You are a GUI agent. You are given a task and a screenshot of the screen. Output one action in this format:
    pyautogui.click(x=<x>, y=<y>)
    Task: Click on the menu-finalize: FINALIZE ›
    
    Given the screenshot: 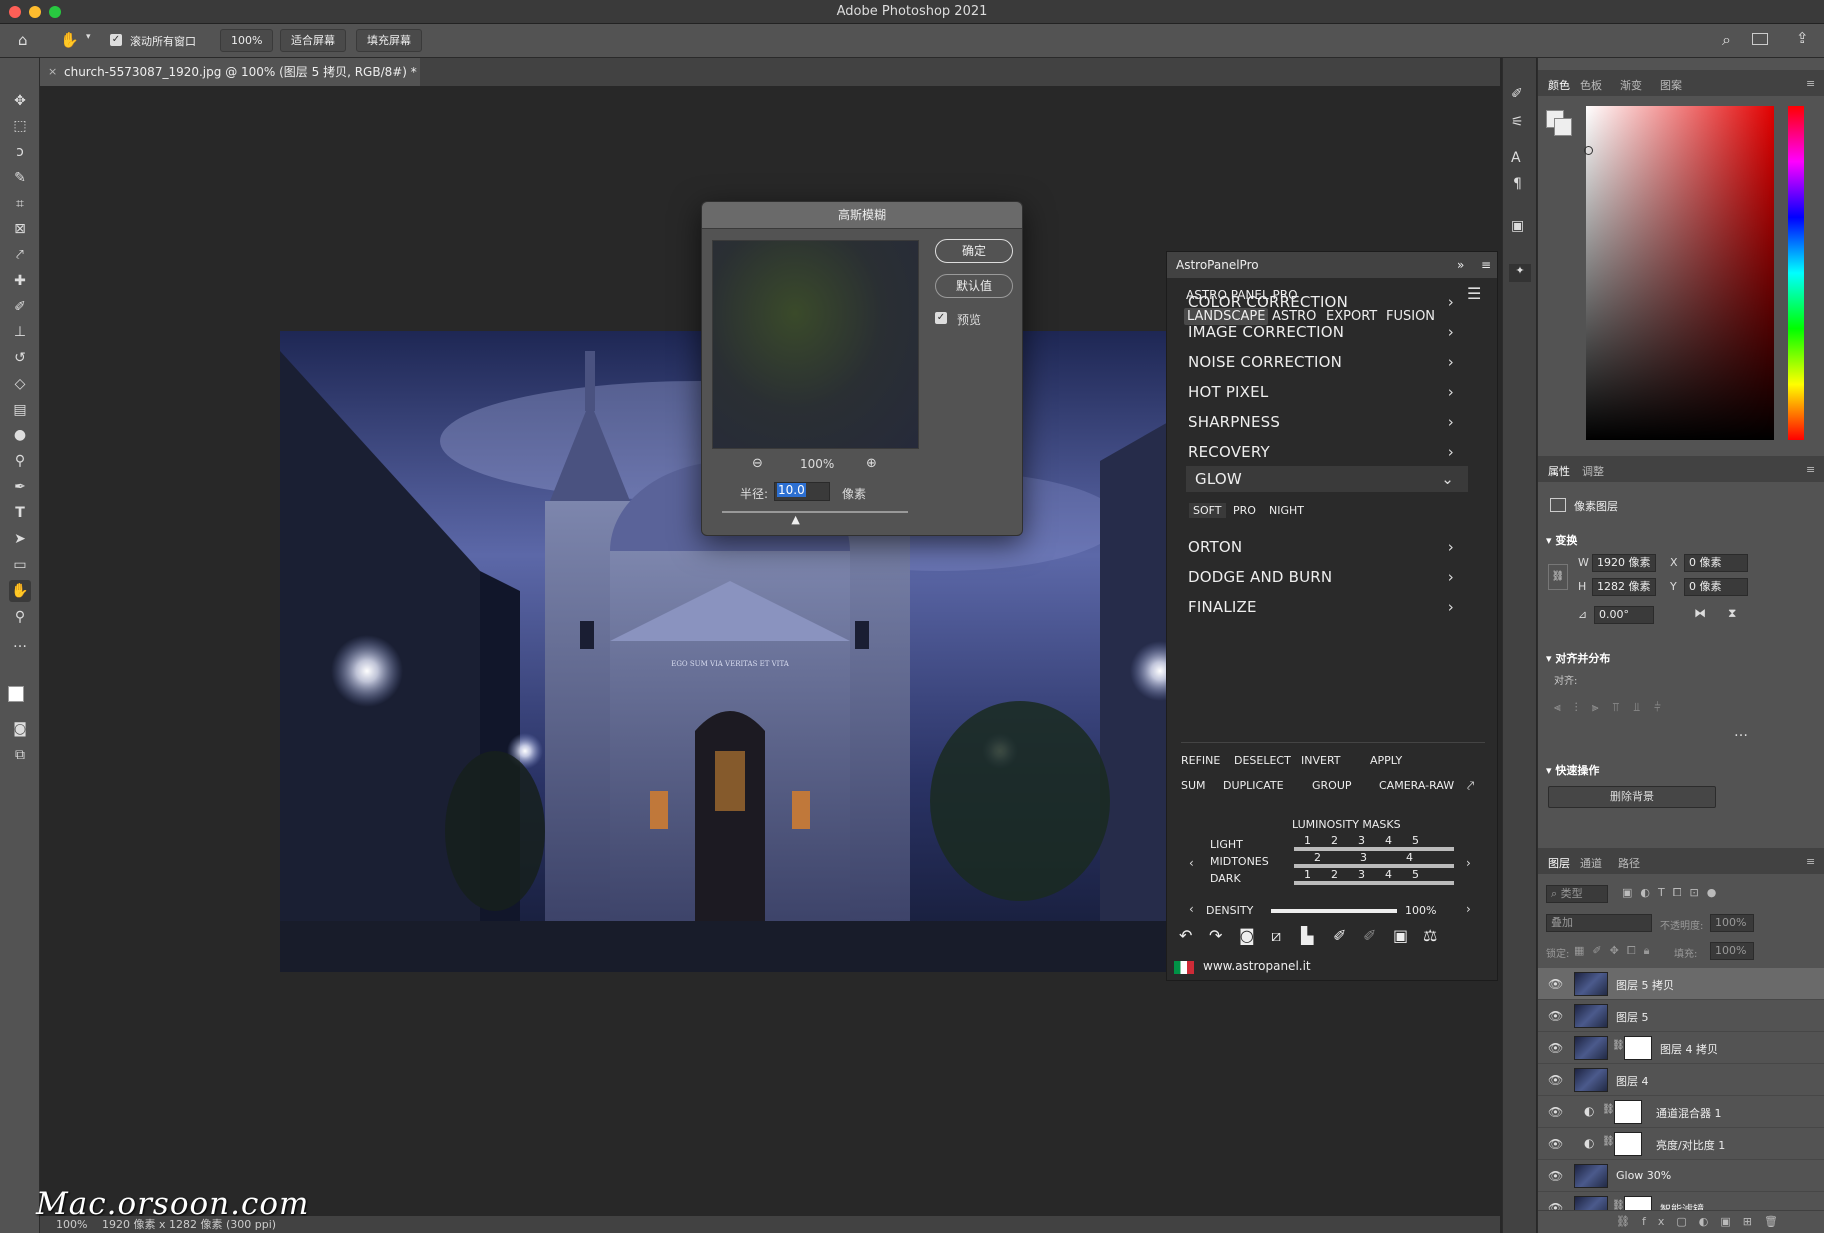 What is the action you would take?
    pyautogui.click(x=1328, y=607)
    